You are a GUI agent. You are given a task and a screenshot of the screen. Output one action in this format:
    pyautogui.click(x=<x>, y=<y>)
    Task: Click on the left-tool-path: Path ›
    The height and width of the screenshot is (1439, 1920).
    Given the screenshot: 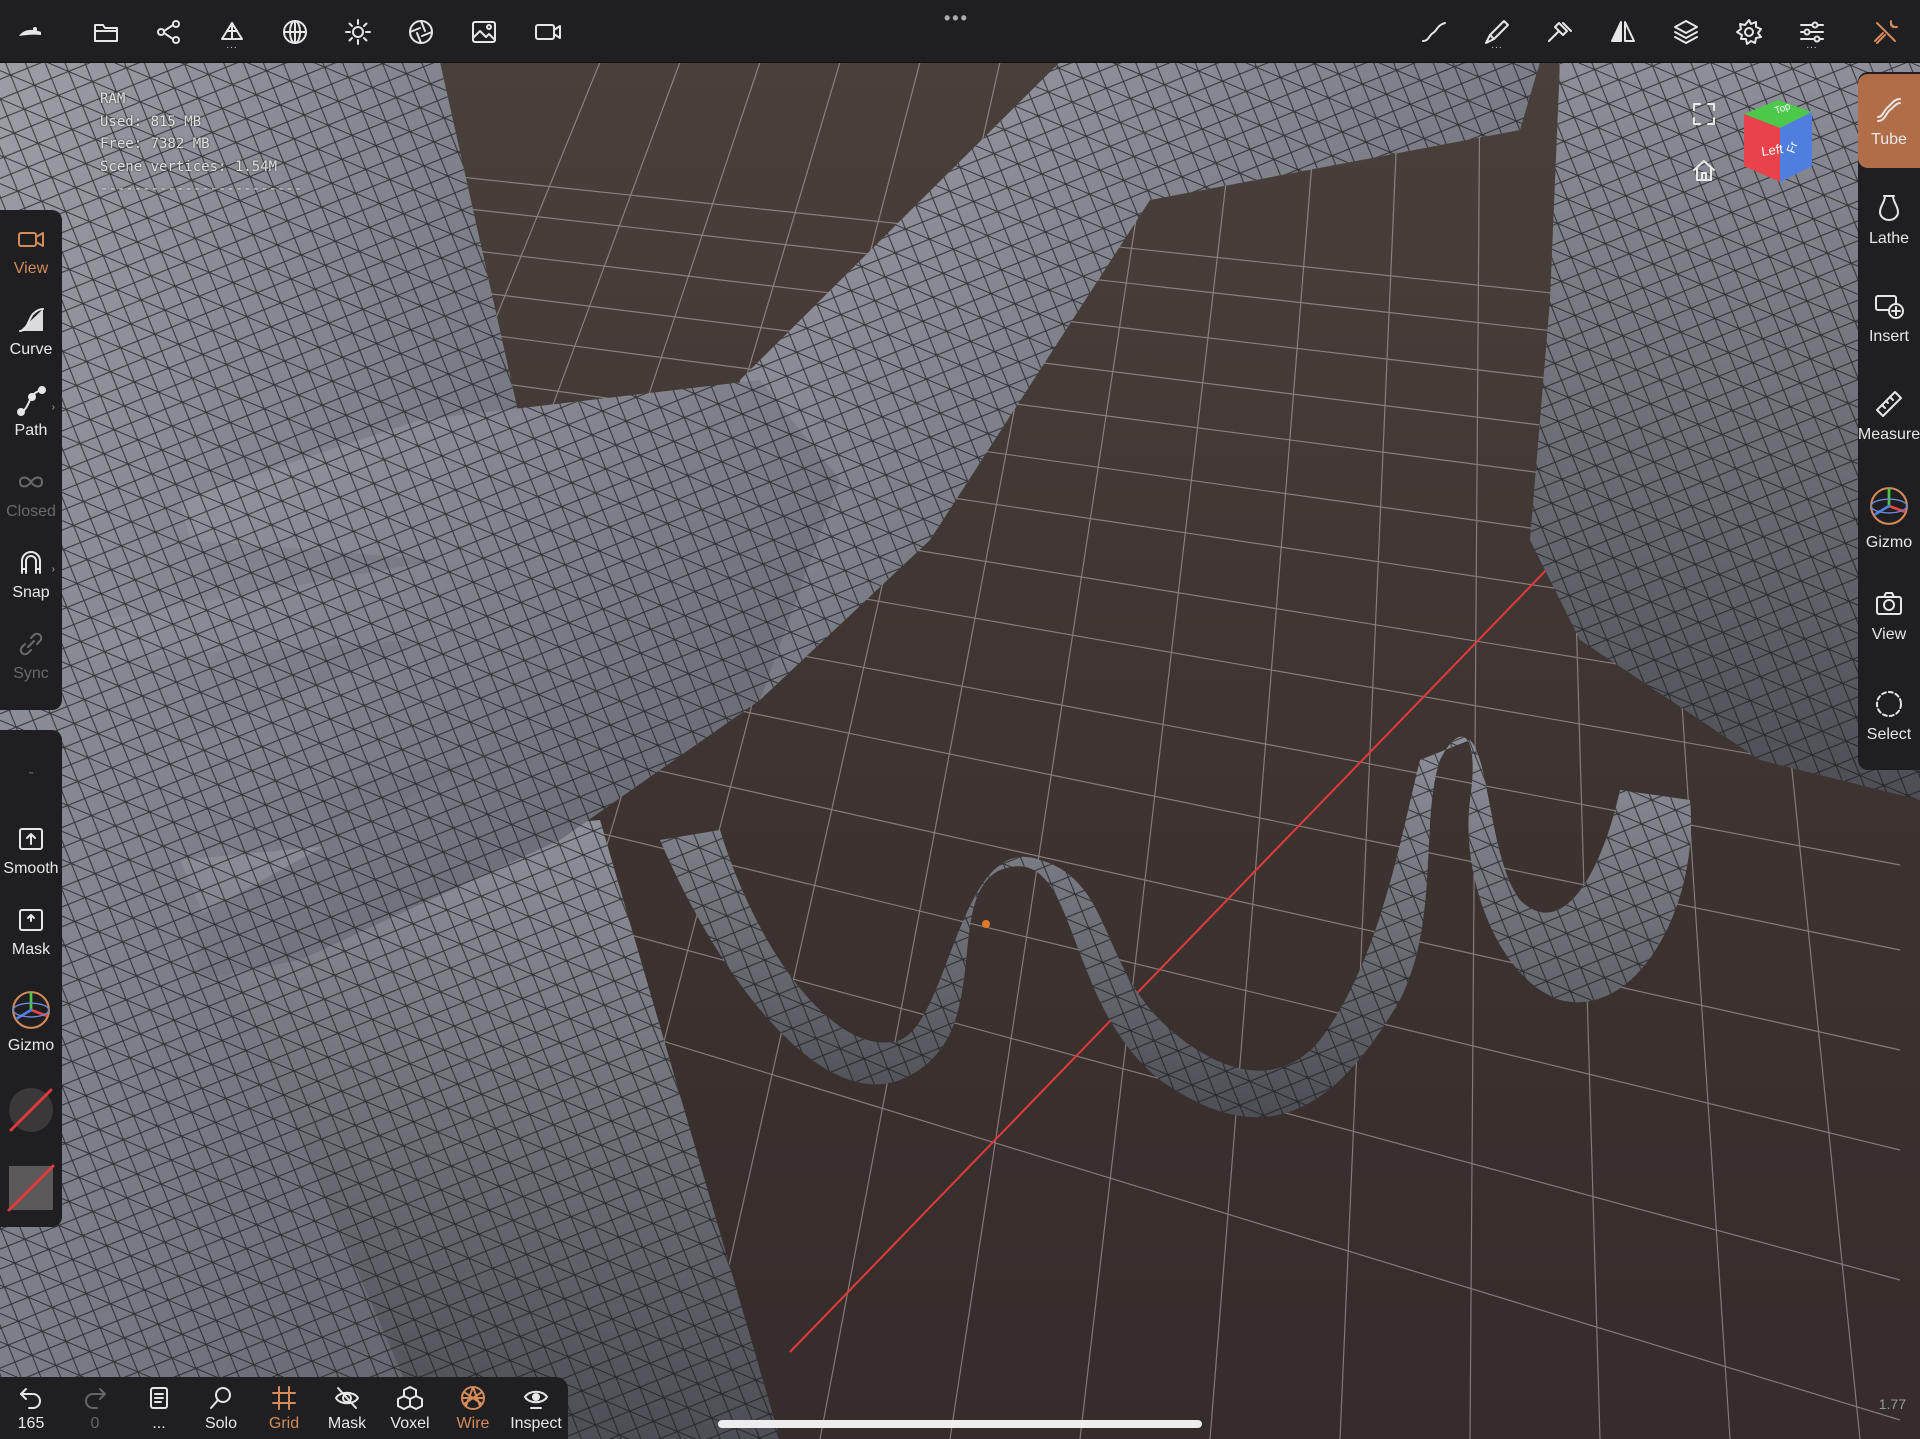 What is the action you would take?
    pyautogui.click(x=31, y=412)
    